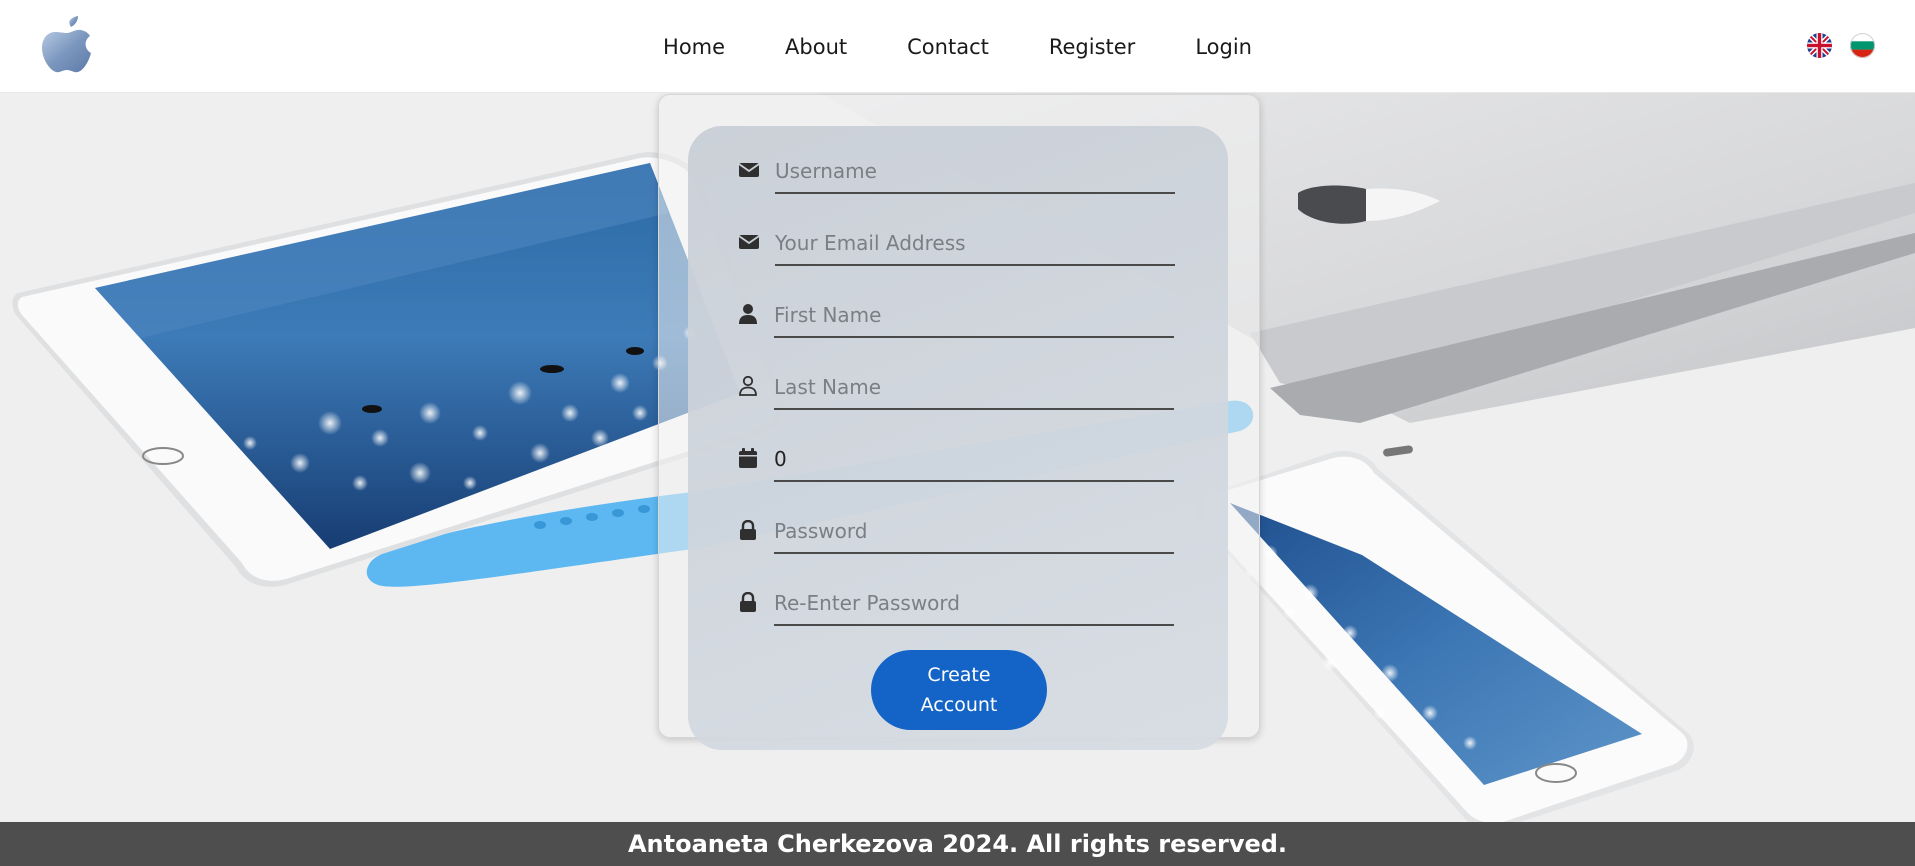  What do you see at coordinates (974, 602) in the screenshot?
I see `confirm-password-input` at bounding box center [974, 602].